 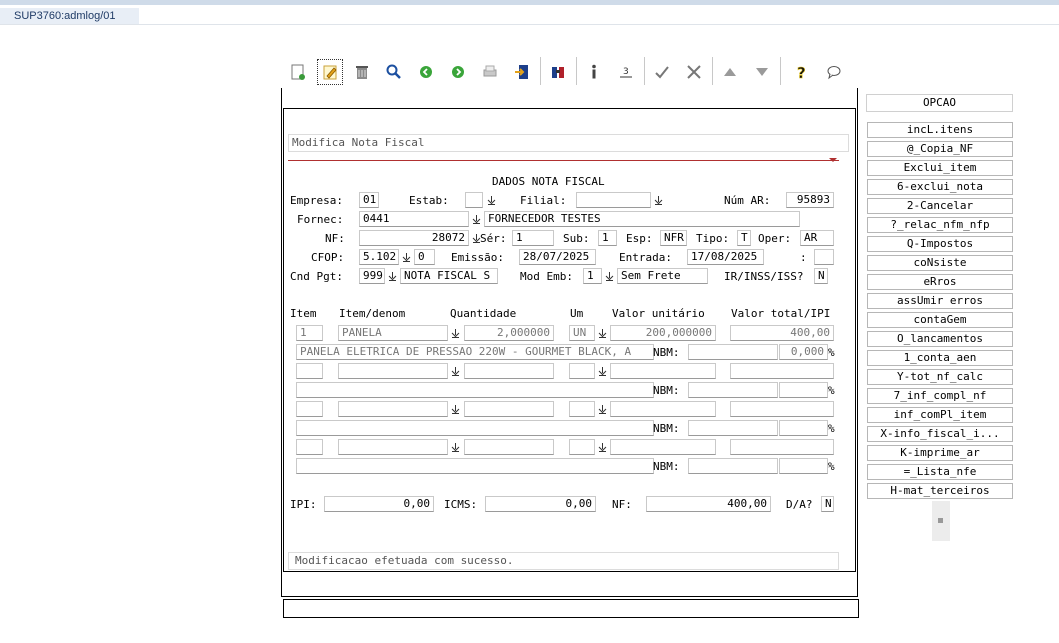 I want to click on emissao-field: 28/07/2025, so click(x=557, y=257).